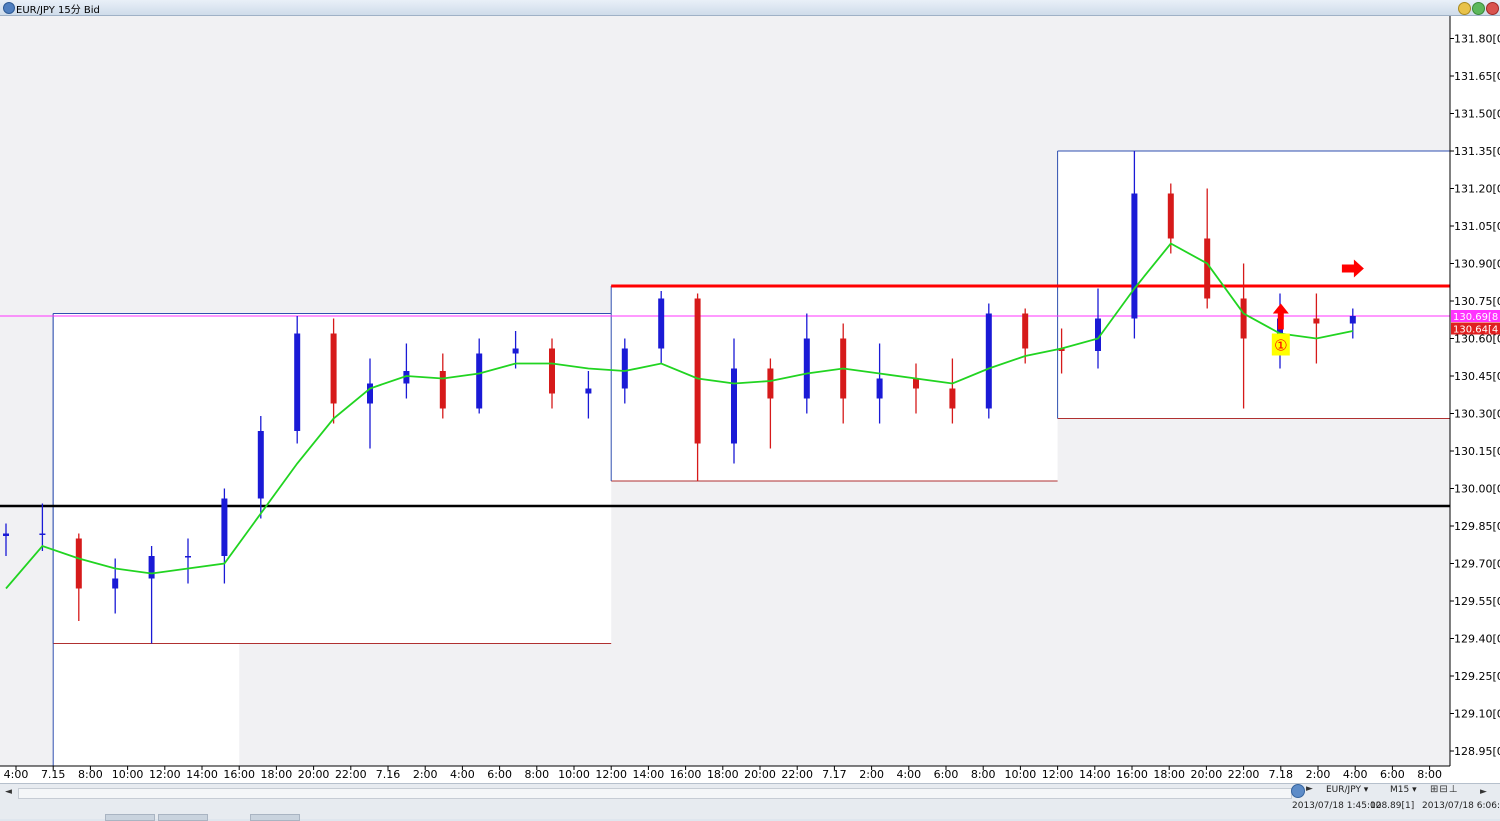 This screenshot has width=1500, height=821. What do you see at coordinates (1477, 226) in the screenshot?
I see `y-tick-label: 131.05[0` at bounding box center [1477, 226].